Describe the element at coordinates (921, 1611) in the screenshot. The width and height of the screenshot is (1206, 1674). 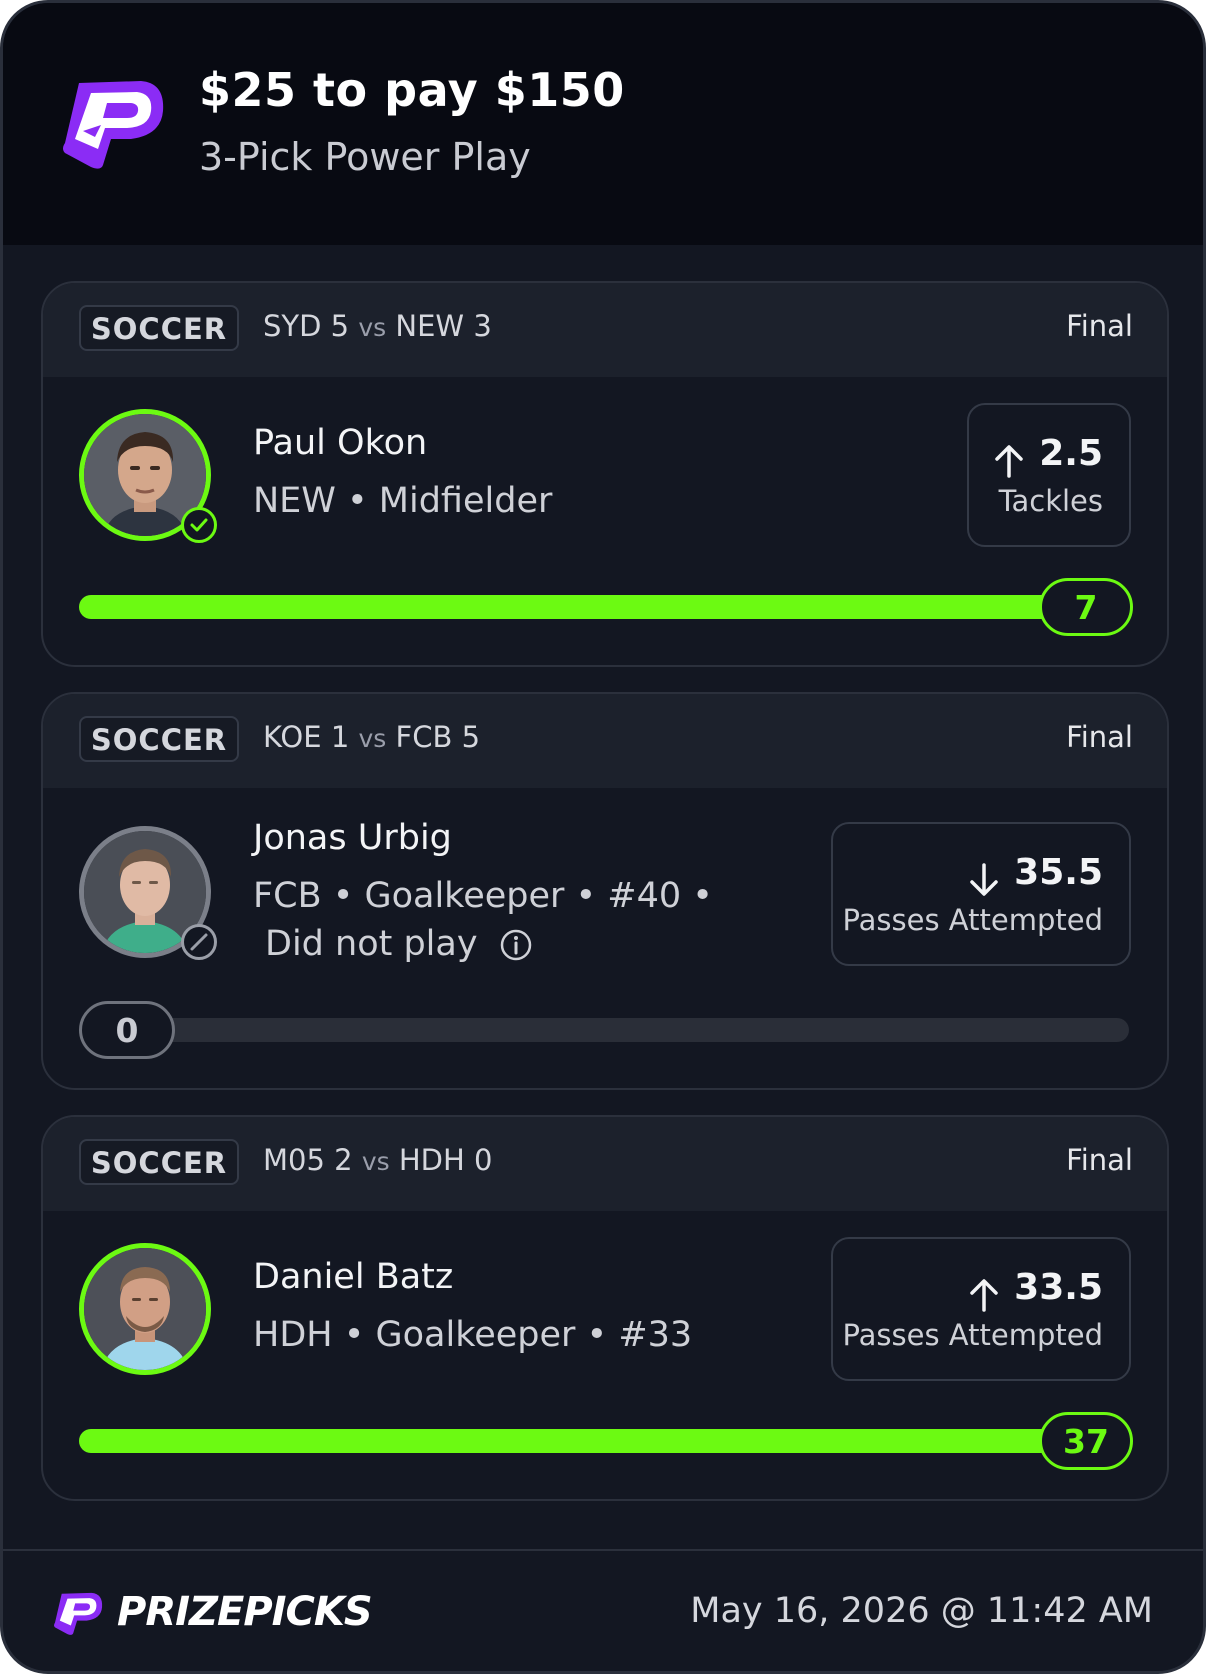
I see `timestamp: May 16, 2026 @ 11:42 AM` at that location.